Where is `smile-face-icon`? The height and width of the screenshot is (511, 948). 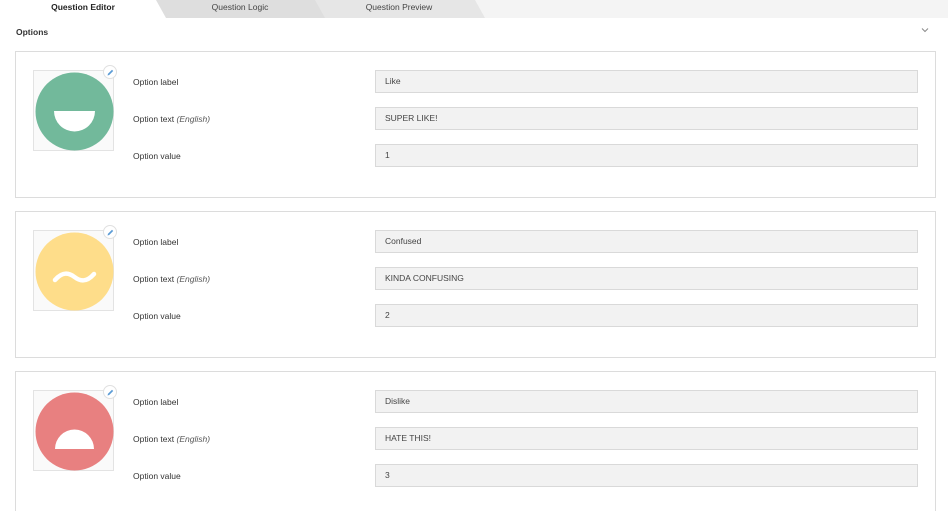 smile-face-icon is located at coordinates (74, 111).